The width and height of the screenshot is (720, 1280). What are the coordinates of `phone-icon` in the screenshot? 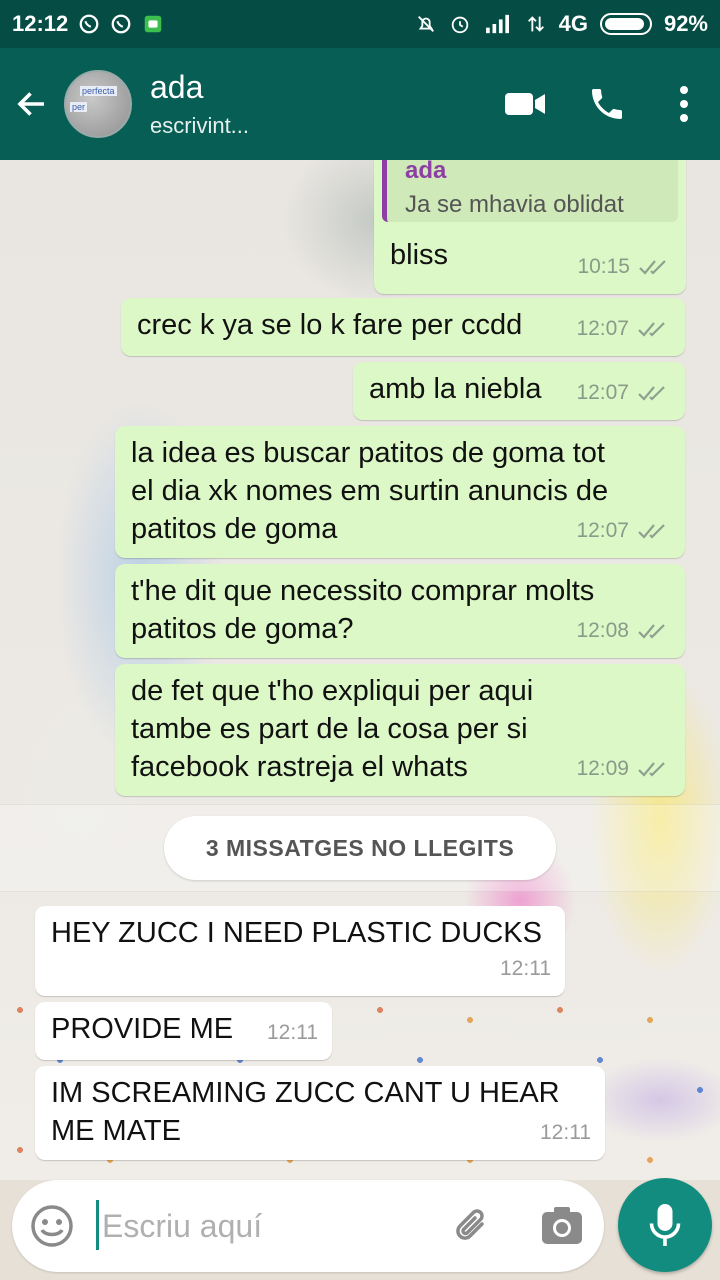 It's located at (607, 104).